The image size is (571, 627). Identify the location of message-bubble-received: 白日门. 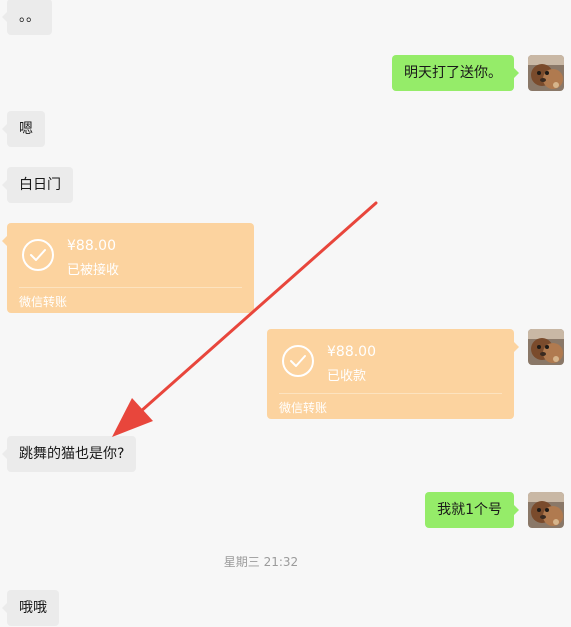
(37, 185).